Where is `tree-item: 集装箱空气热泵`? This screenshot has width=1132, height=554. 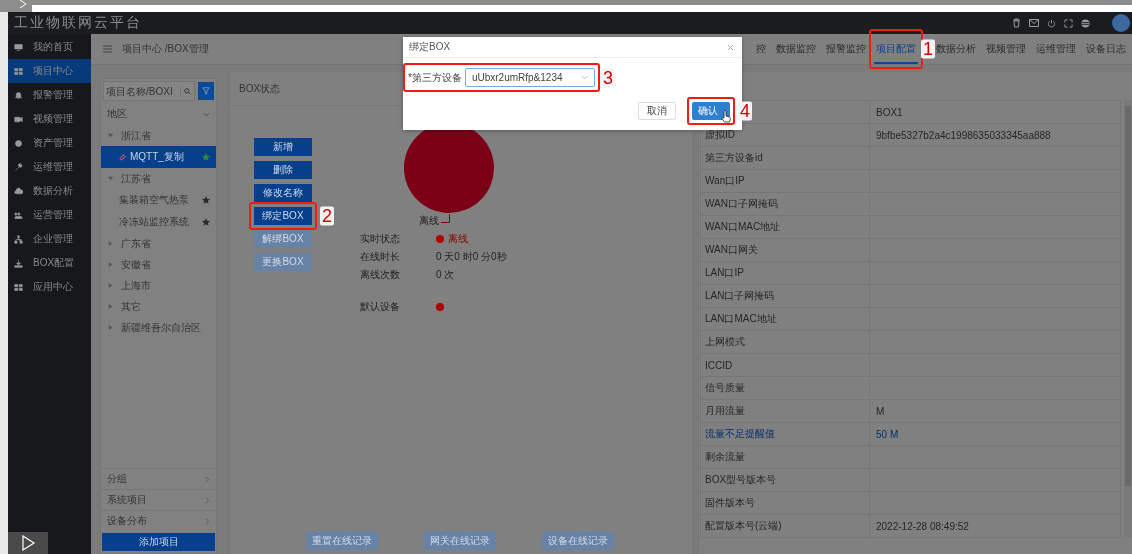 tree-item: 集装箱空气热泵 is located at coordinates (158, 200).